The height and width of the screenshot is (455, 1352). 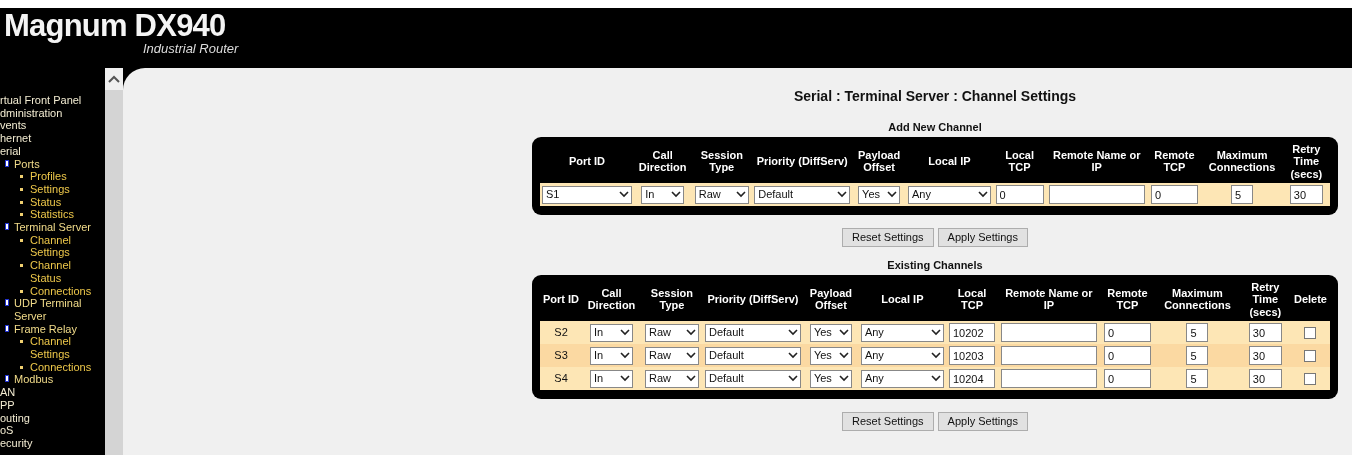 What do you see at coordinates (53, 227) in the screenshot?
I see `nav-link: Terminal Server` at bounding box center [53, 227].